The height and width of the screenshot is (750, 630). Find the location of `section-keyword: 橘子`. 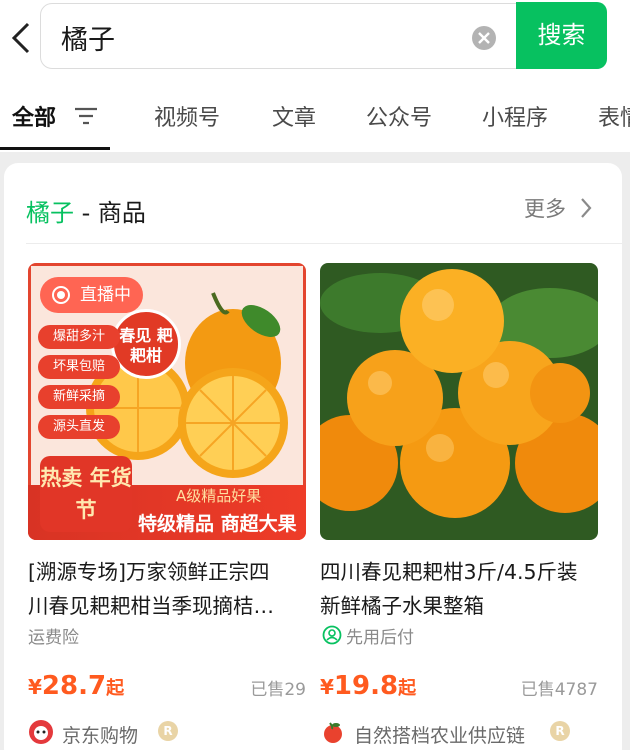

section-keyword: 橘子 is located at coordinates (50, 213).